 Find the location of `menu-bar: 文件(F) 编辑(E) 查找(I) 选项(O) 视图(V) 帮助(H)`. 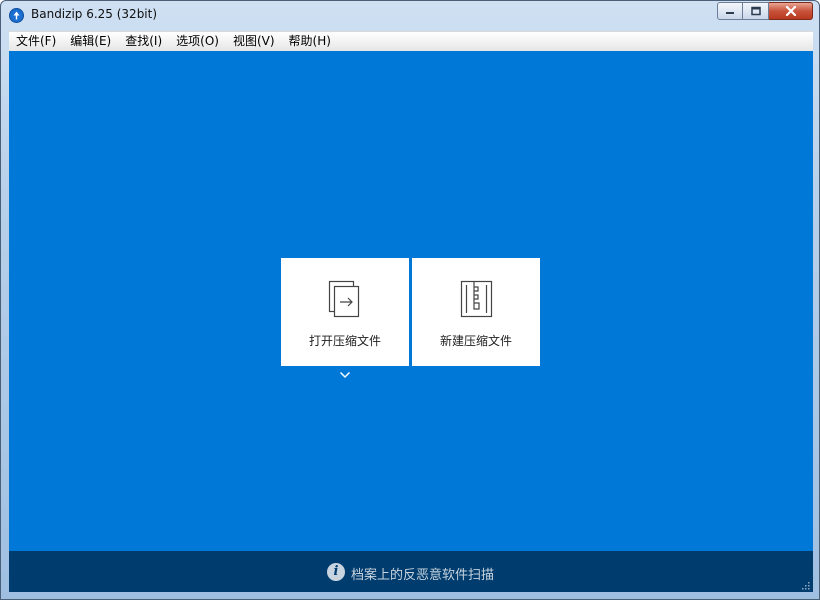

menu-bar: 文件(F) 编辑(E) 查找(I) 选项(O) 视图(V) 帮助(H) is located at coordinates (411, 41).